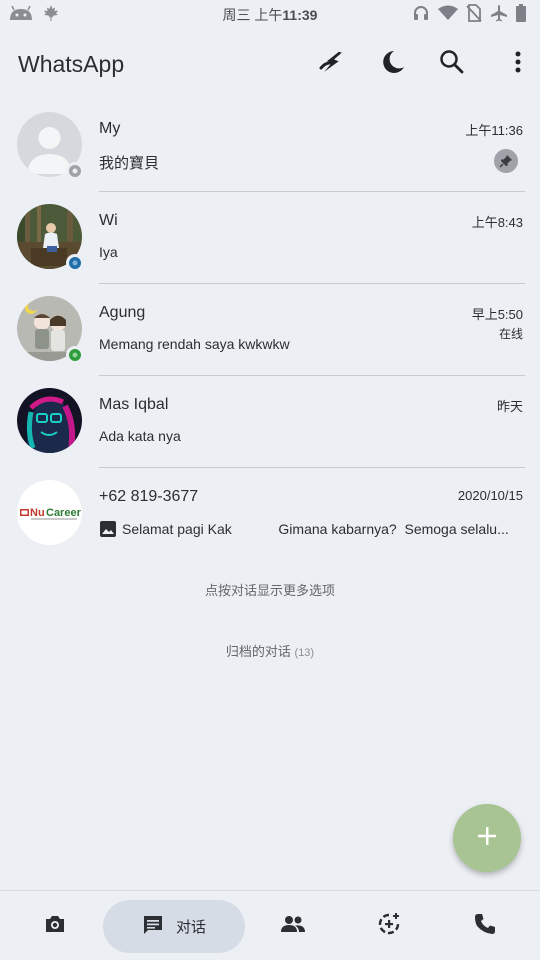  What do you see at coordinates (134, 404) in the screenshot?
I see `chat-name: Mas Iqbal` at bounding box center [134, 404].